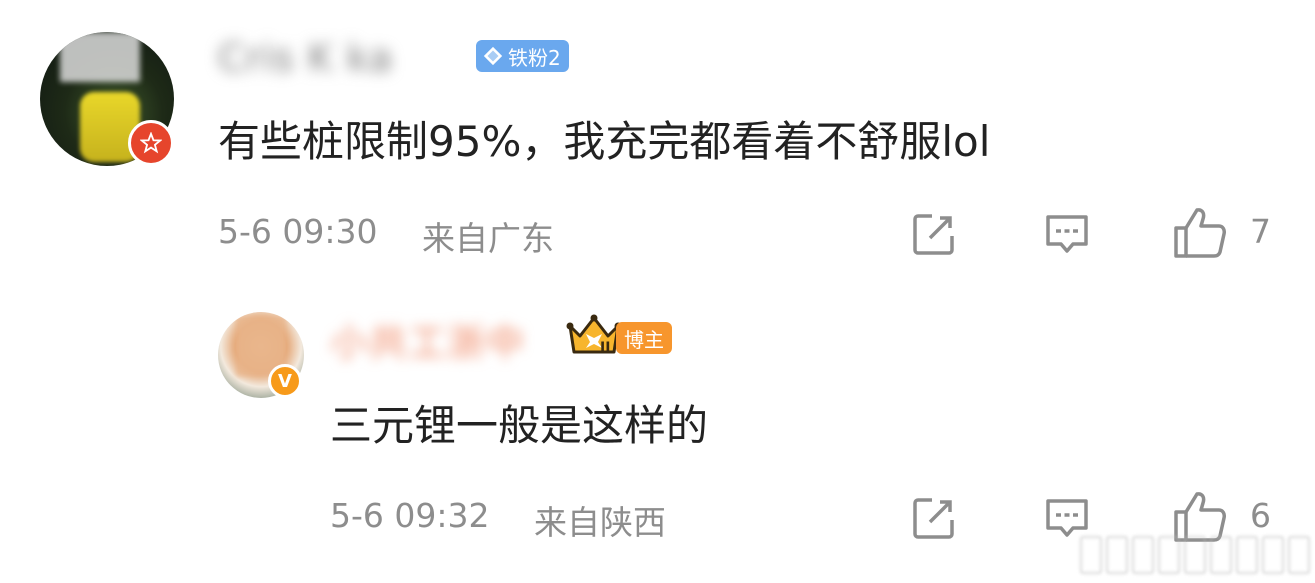 The image size is (1315, 583). Describe the element at coordinates (534, 57) in the screenshot. I see `fan-level-label: 铁粉2` at that location.